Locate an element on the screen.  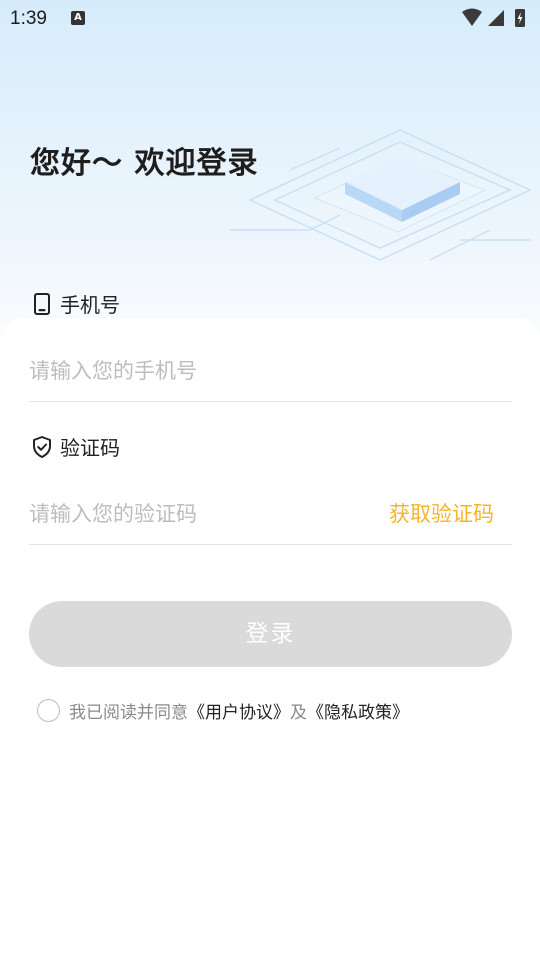
code-field-label: 验证码 is located at coordinates (75, 446).